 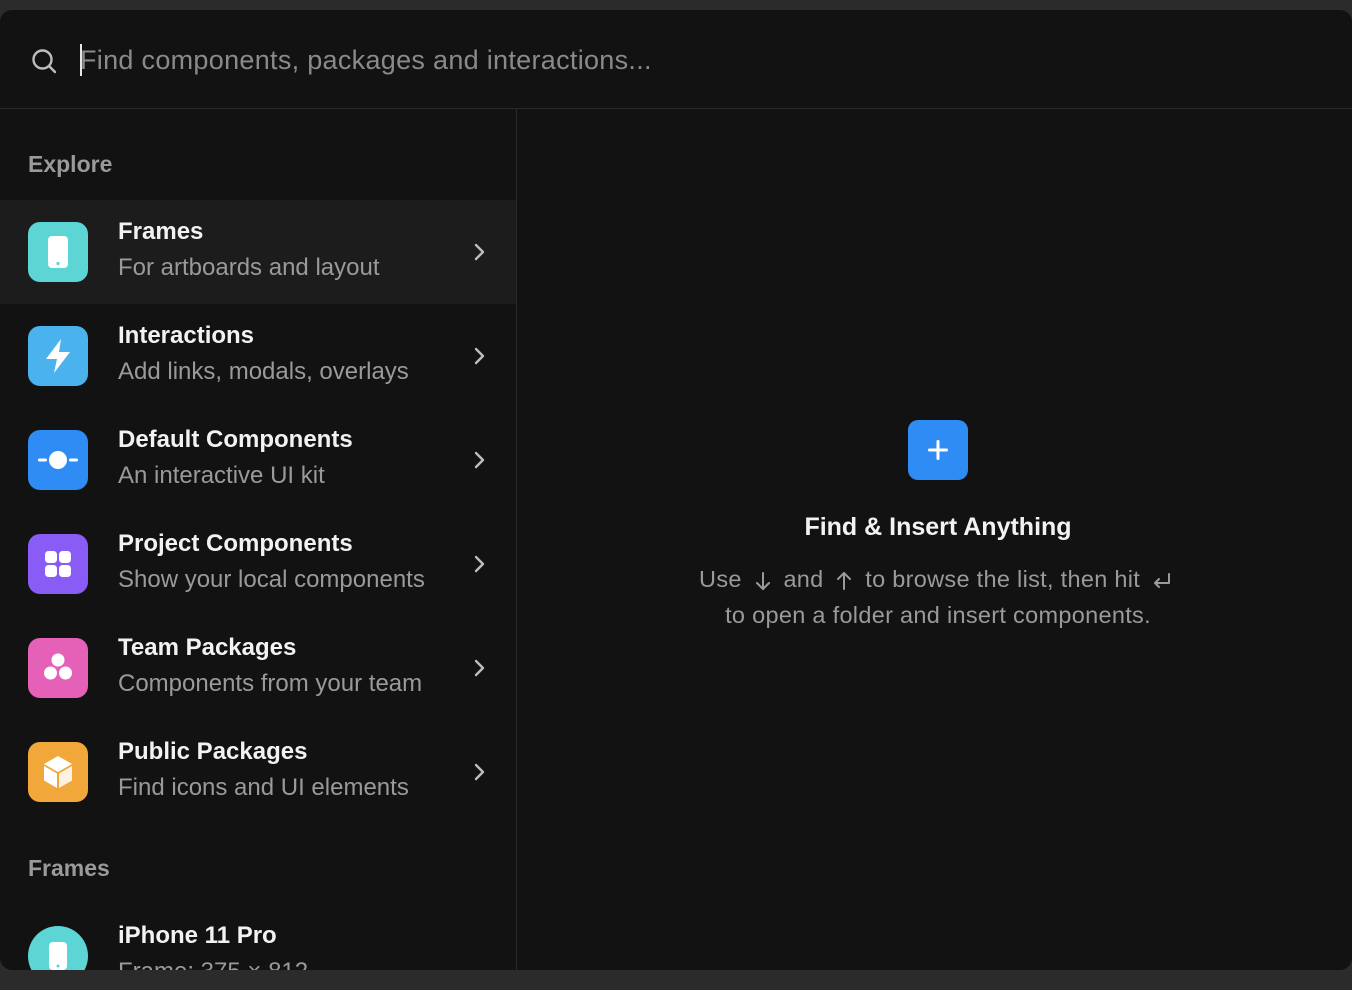 What do you see at coordinates (938, 615) in the screenshot?
I see `empty-state-line-2: to open a folder and insert components.` at bounding box center [938, 615].